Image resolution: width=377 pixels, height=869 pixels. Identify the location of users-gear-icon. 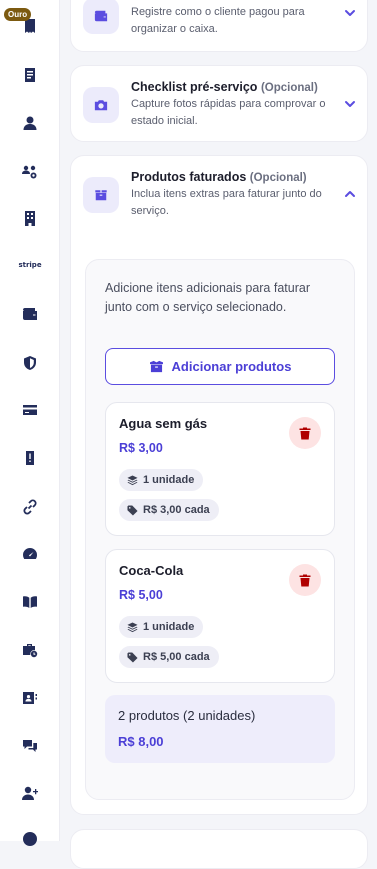
(30, 172).